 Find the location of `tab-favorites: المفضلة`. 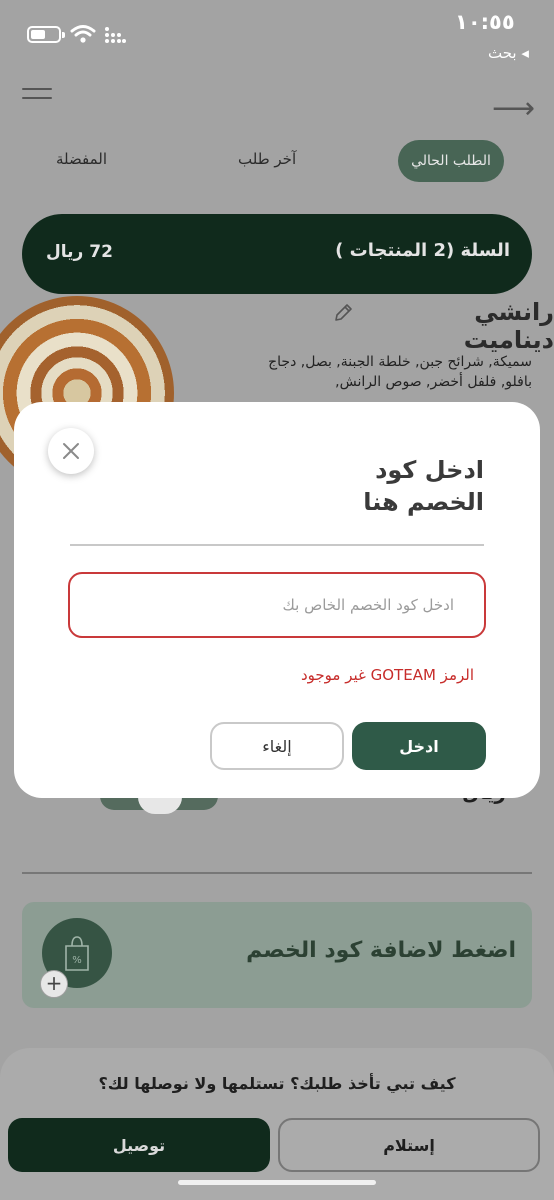

tab-favorites: المفضلة is located at coordinates (81, 159).